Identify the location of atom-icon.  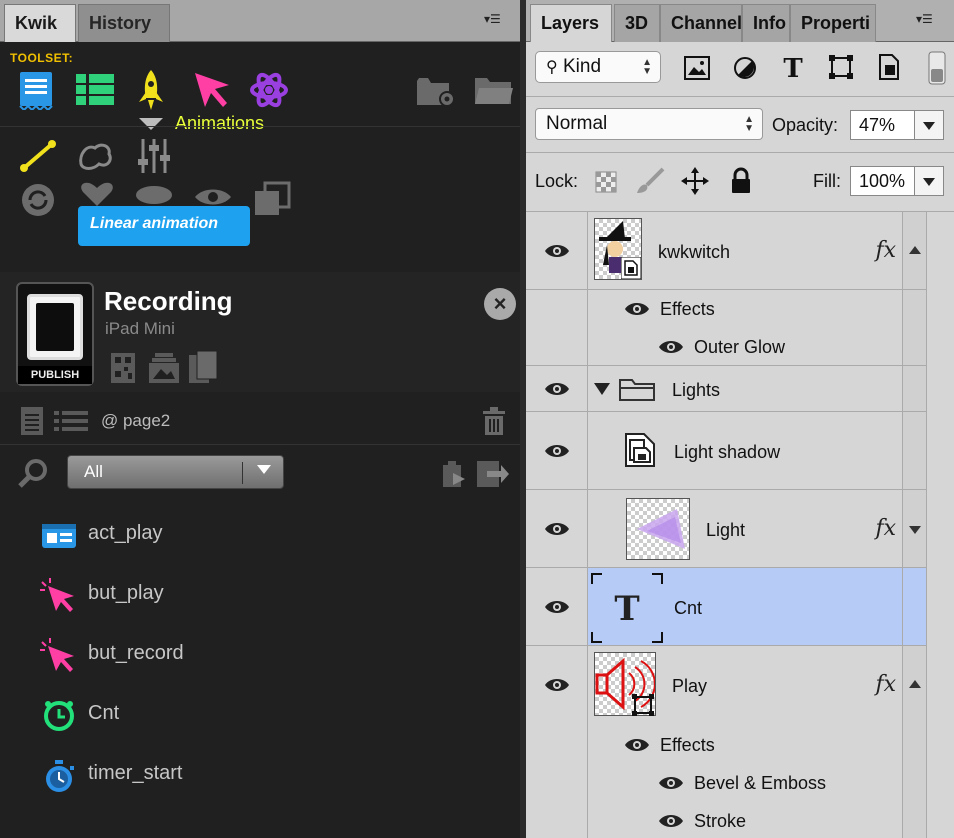
(269, 90).